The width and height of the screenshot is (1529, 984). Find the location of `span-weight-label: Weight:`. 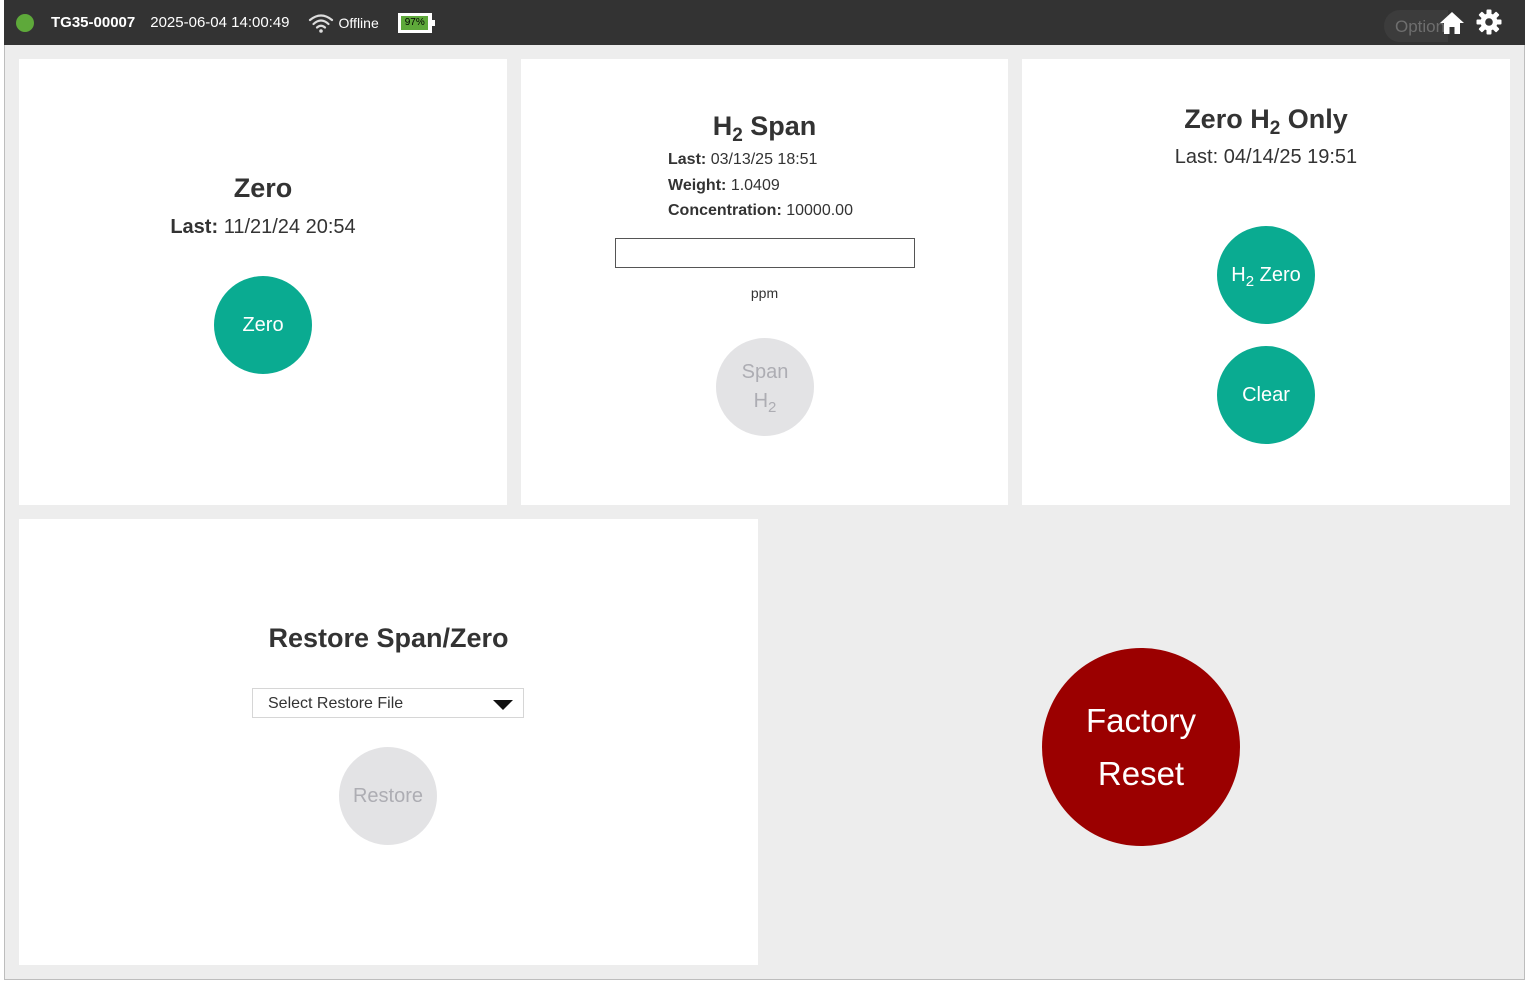

span-weight-label: Weight: is located at coordinates (697, 185).